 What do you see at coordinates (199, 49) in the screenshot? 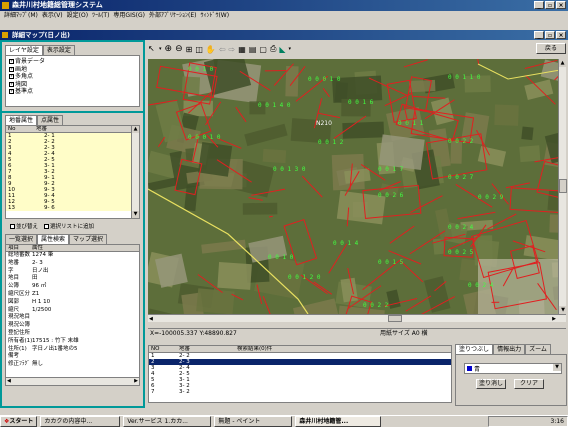
I see `zoom-select-icon: ◫` at bounding box center [199, 49].